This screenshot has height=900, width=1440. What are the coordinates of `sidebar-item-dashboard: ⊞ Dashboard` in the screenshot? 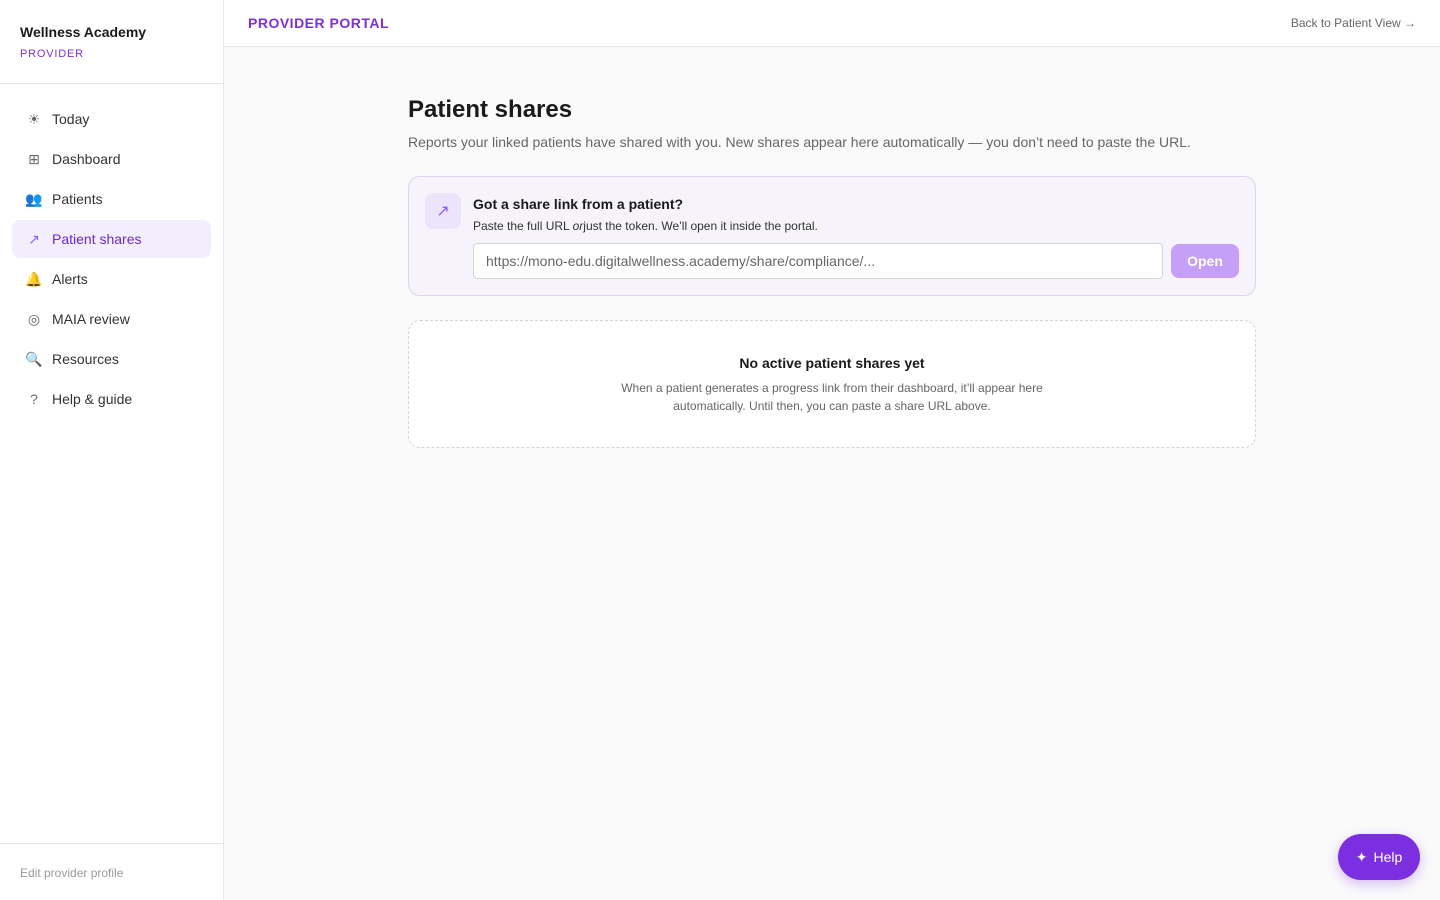 It's located at (111, 159).